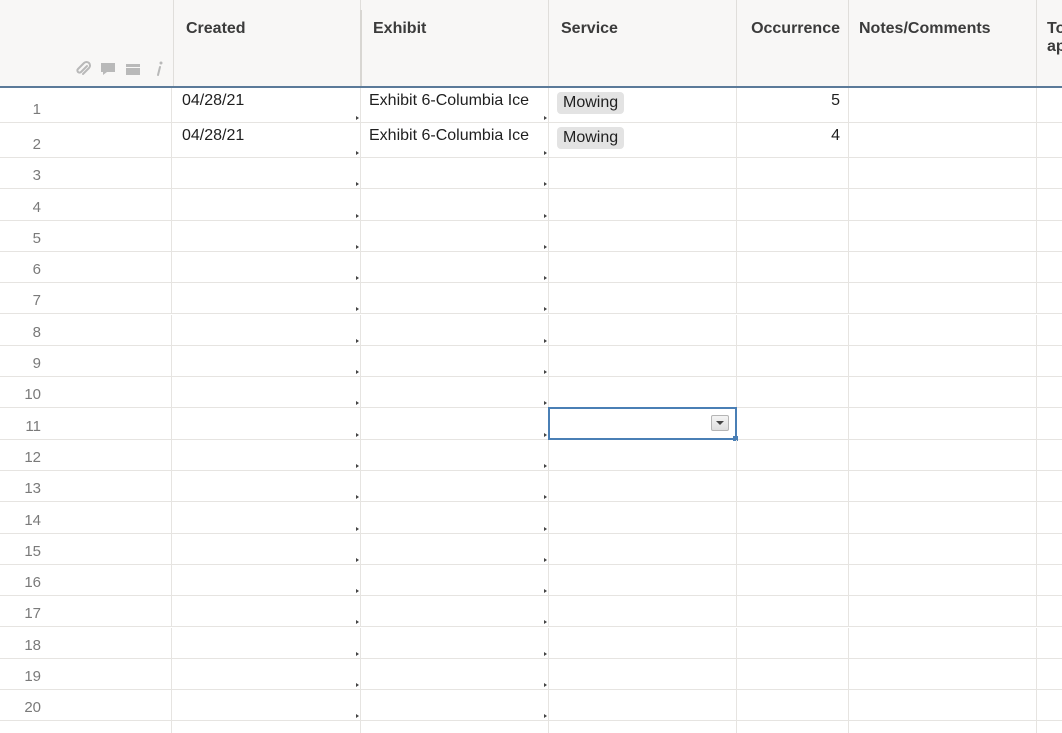  I want to click on column-header-to-ap: To ap, so click(1049, 43).